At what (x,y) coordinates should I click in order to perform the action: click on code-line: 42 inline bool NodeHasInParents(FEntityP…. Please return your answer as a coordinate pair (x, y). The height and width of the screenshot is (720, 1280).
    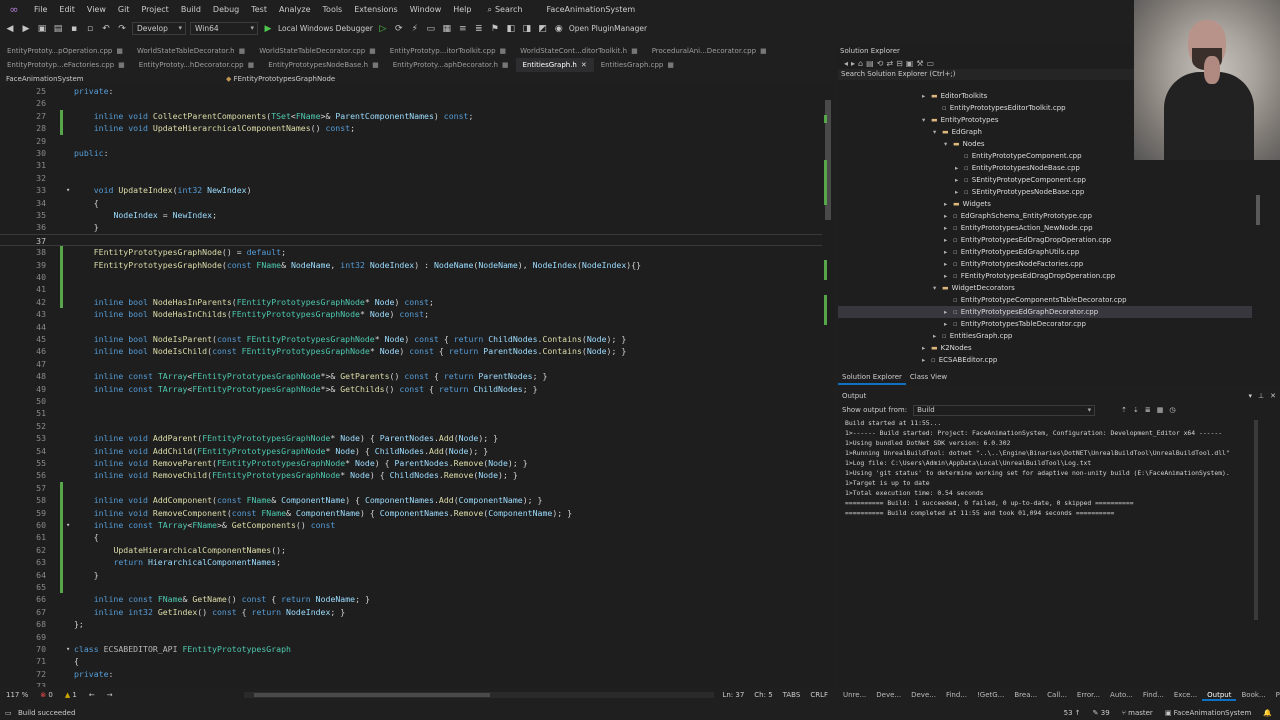
    Looking at the image, I should click on (411, 302).